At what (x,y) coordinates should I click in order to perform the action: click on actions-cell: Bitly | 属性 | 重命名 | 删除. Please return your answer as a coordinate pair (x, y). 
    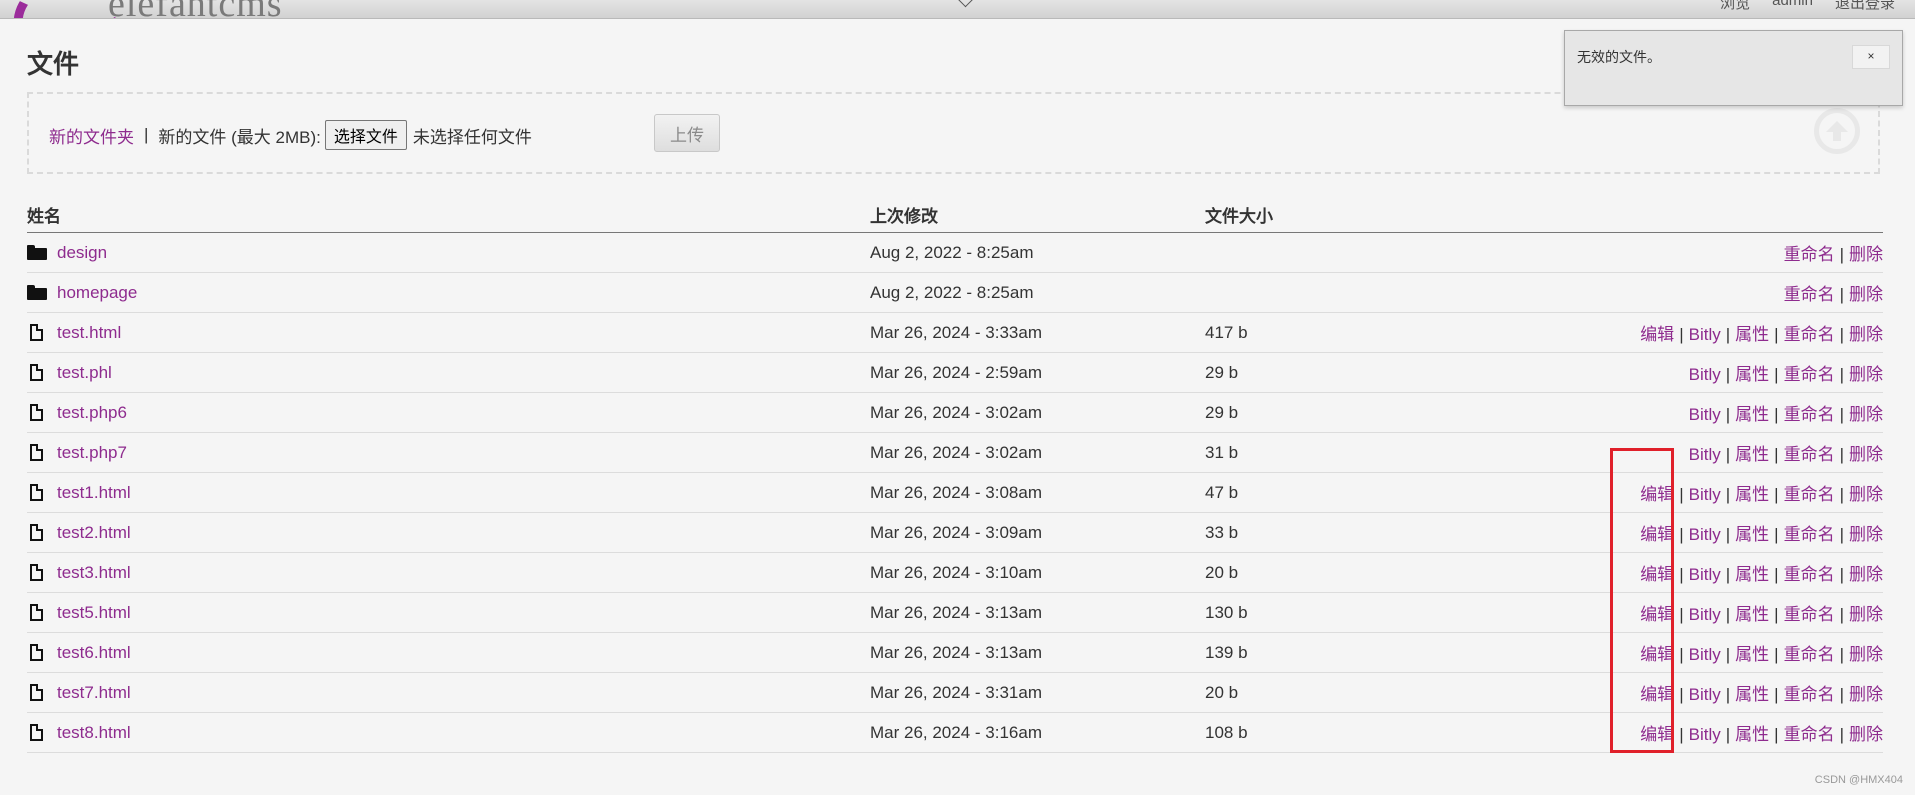
    Looking at the image, I should click on (1644, 412).